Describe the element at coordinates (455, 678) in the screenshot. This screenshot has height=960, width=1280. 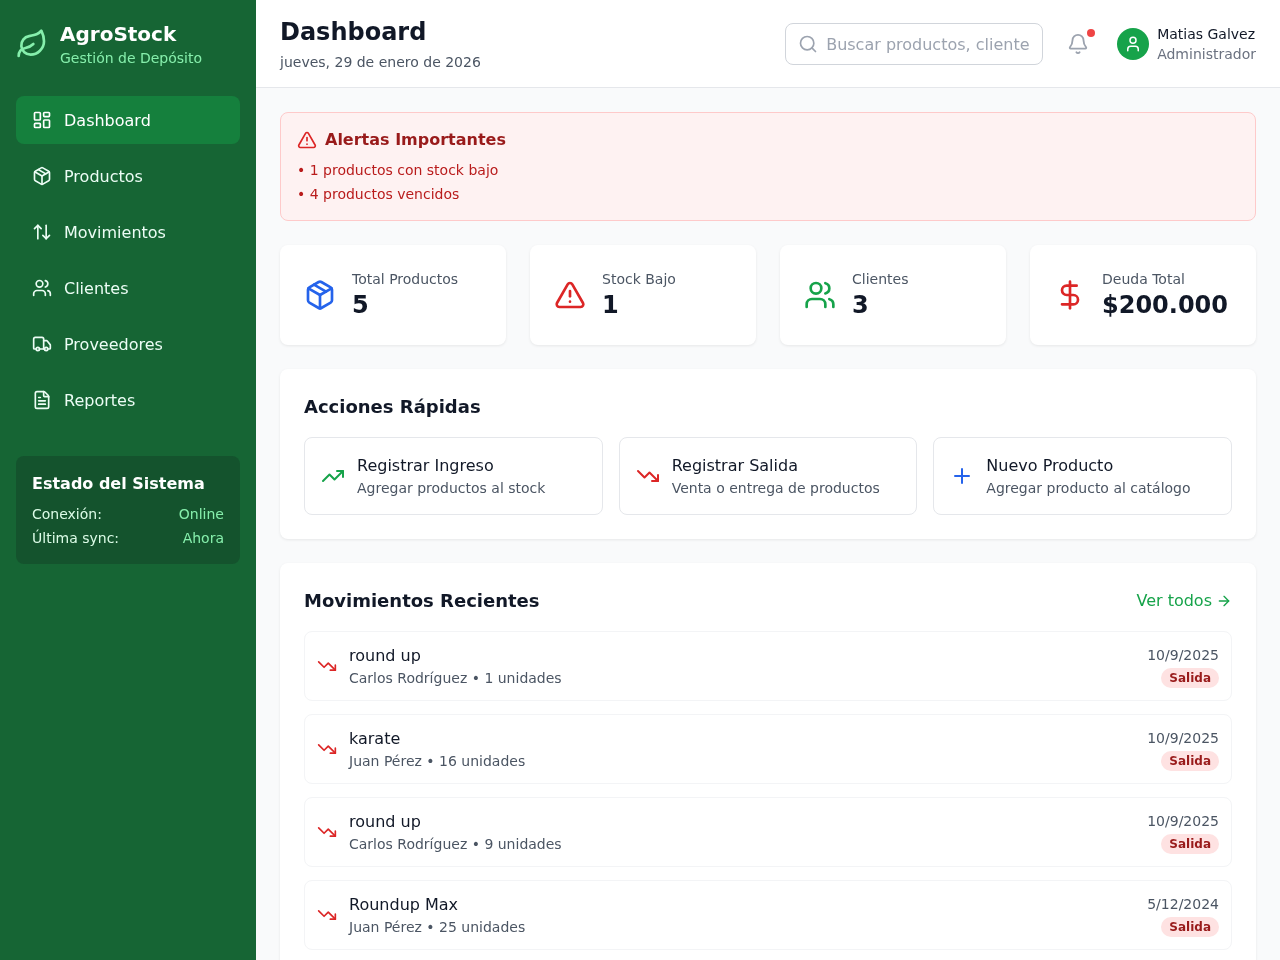
I see `movement-detail: Carlos Rodríguez • 1 unidades` at that location.